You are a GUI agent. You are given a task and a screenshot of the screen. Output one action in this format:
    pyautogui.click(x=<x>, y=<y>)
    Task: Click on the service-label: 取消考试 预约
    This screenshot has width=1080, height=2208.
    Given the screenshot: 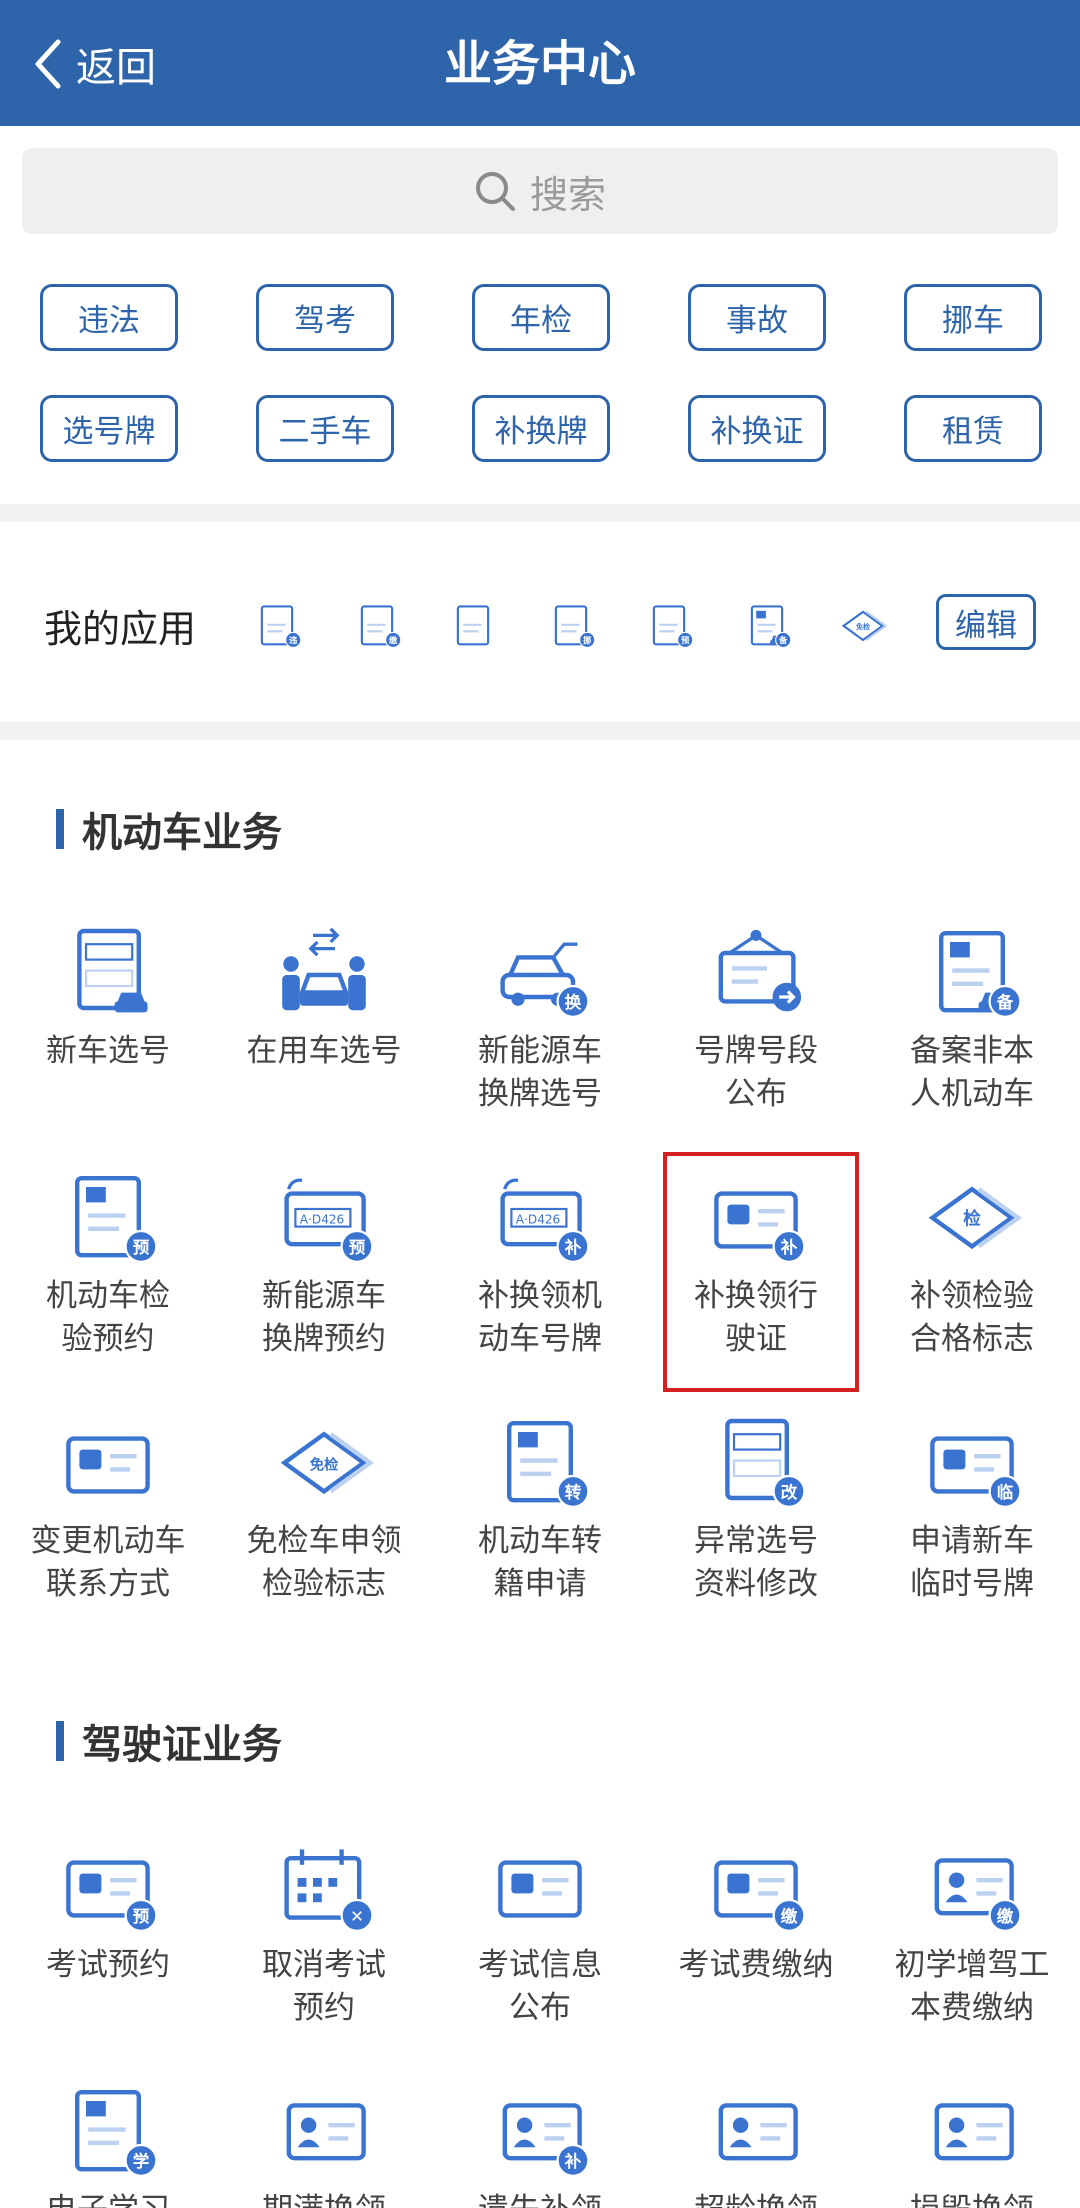 What is the action you would take?
    pyautogui.click(x=324, y=1986)
    